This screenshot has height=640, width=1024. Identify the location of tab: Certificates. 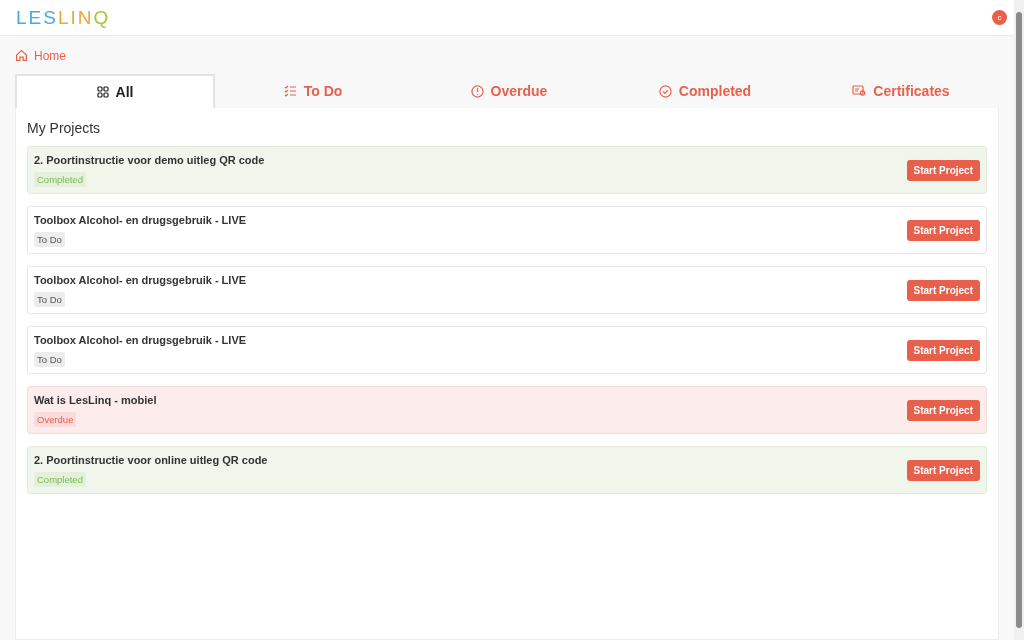
(901, 91).